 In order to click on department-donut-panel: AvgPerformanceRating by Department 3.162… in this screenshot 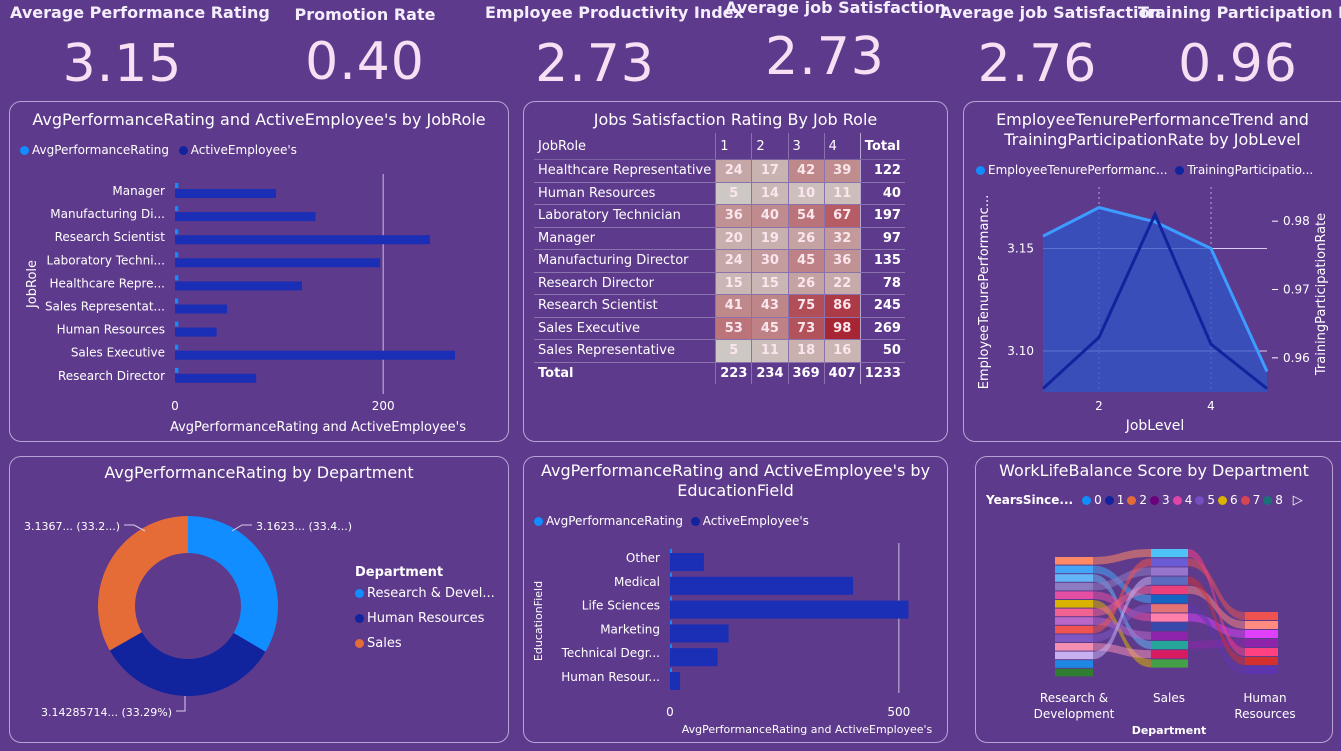, I will do `click(259, 599)`.